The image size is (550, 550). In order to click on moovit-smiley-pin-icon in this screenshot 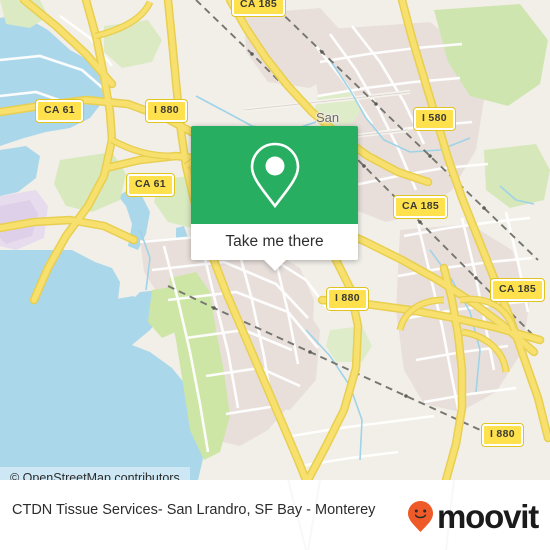, I will do `click(421, 516)`.